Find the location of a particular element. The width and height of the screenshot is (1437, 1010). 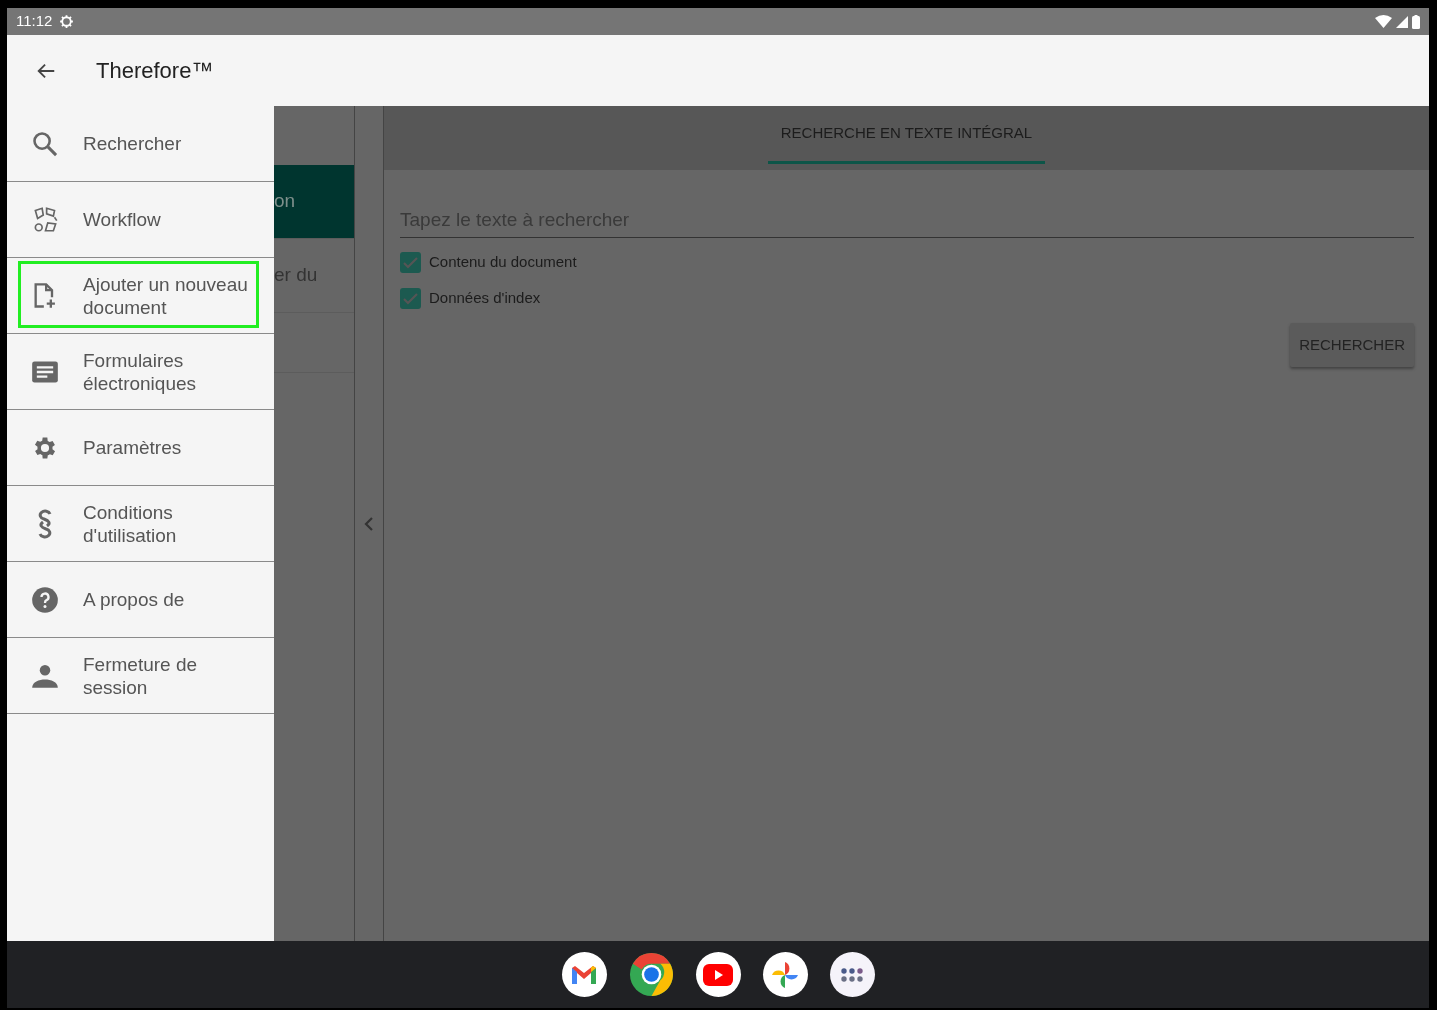

video-play-app-icon is located at coordinates (718, 974).